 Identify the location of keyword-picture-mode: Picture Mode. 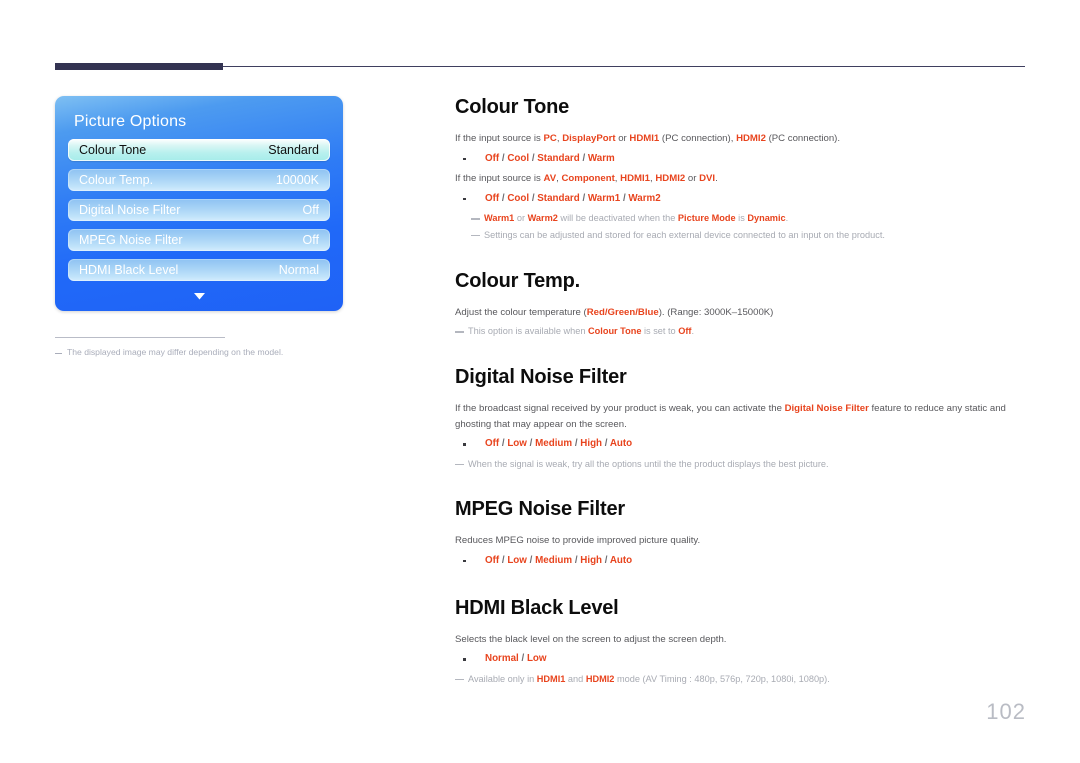
(706, 218).